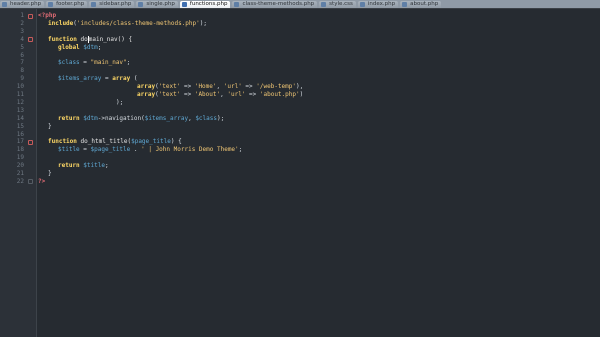 Image resolution: width=600 pixels, height=337 pixels. I want to click on code-line-9: $items_array = array (, so click(98, 79).